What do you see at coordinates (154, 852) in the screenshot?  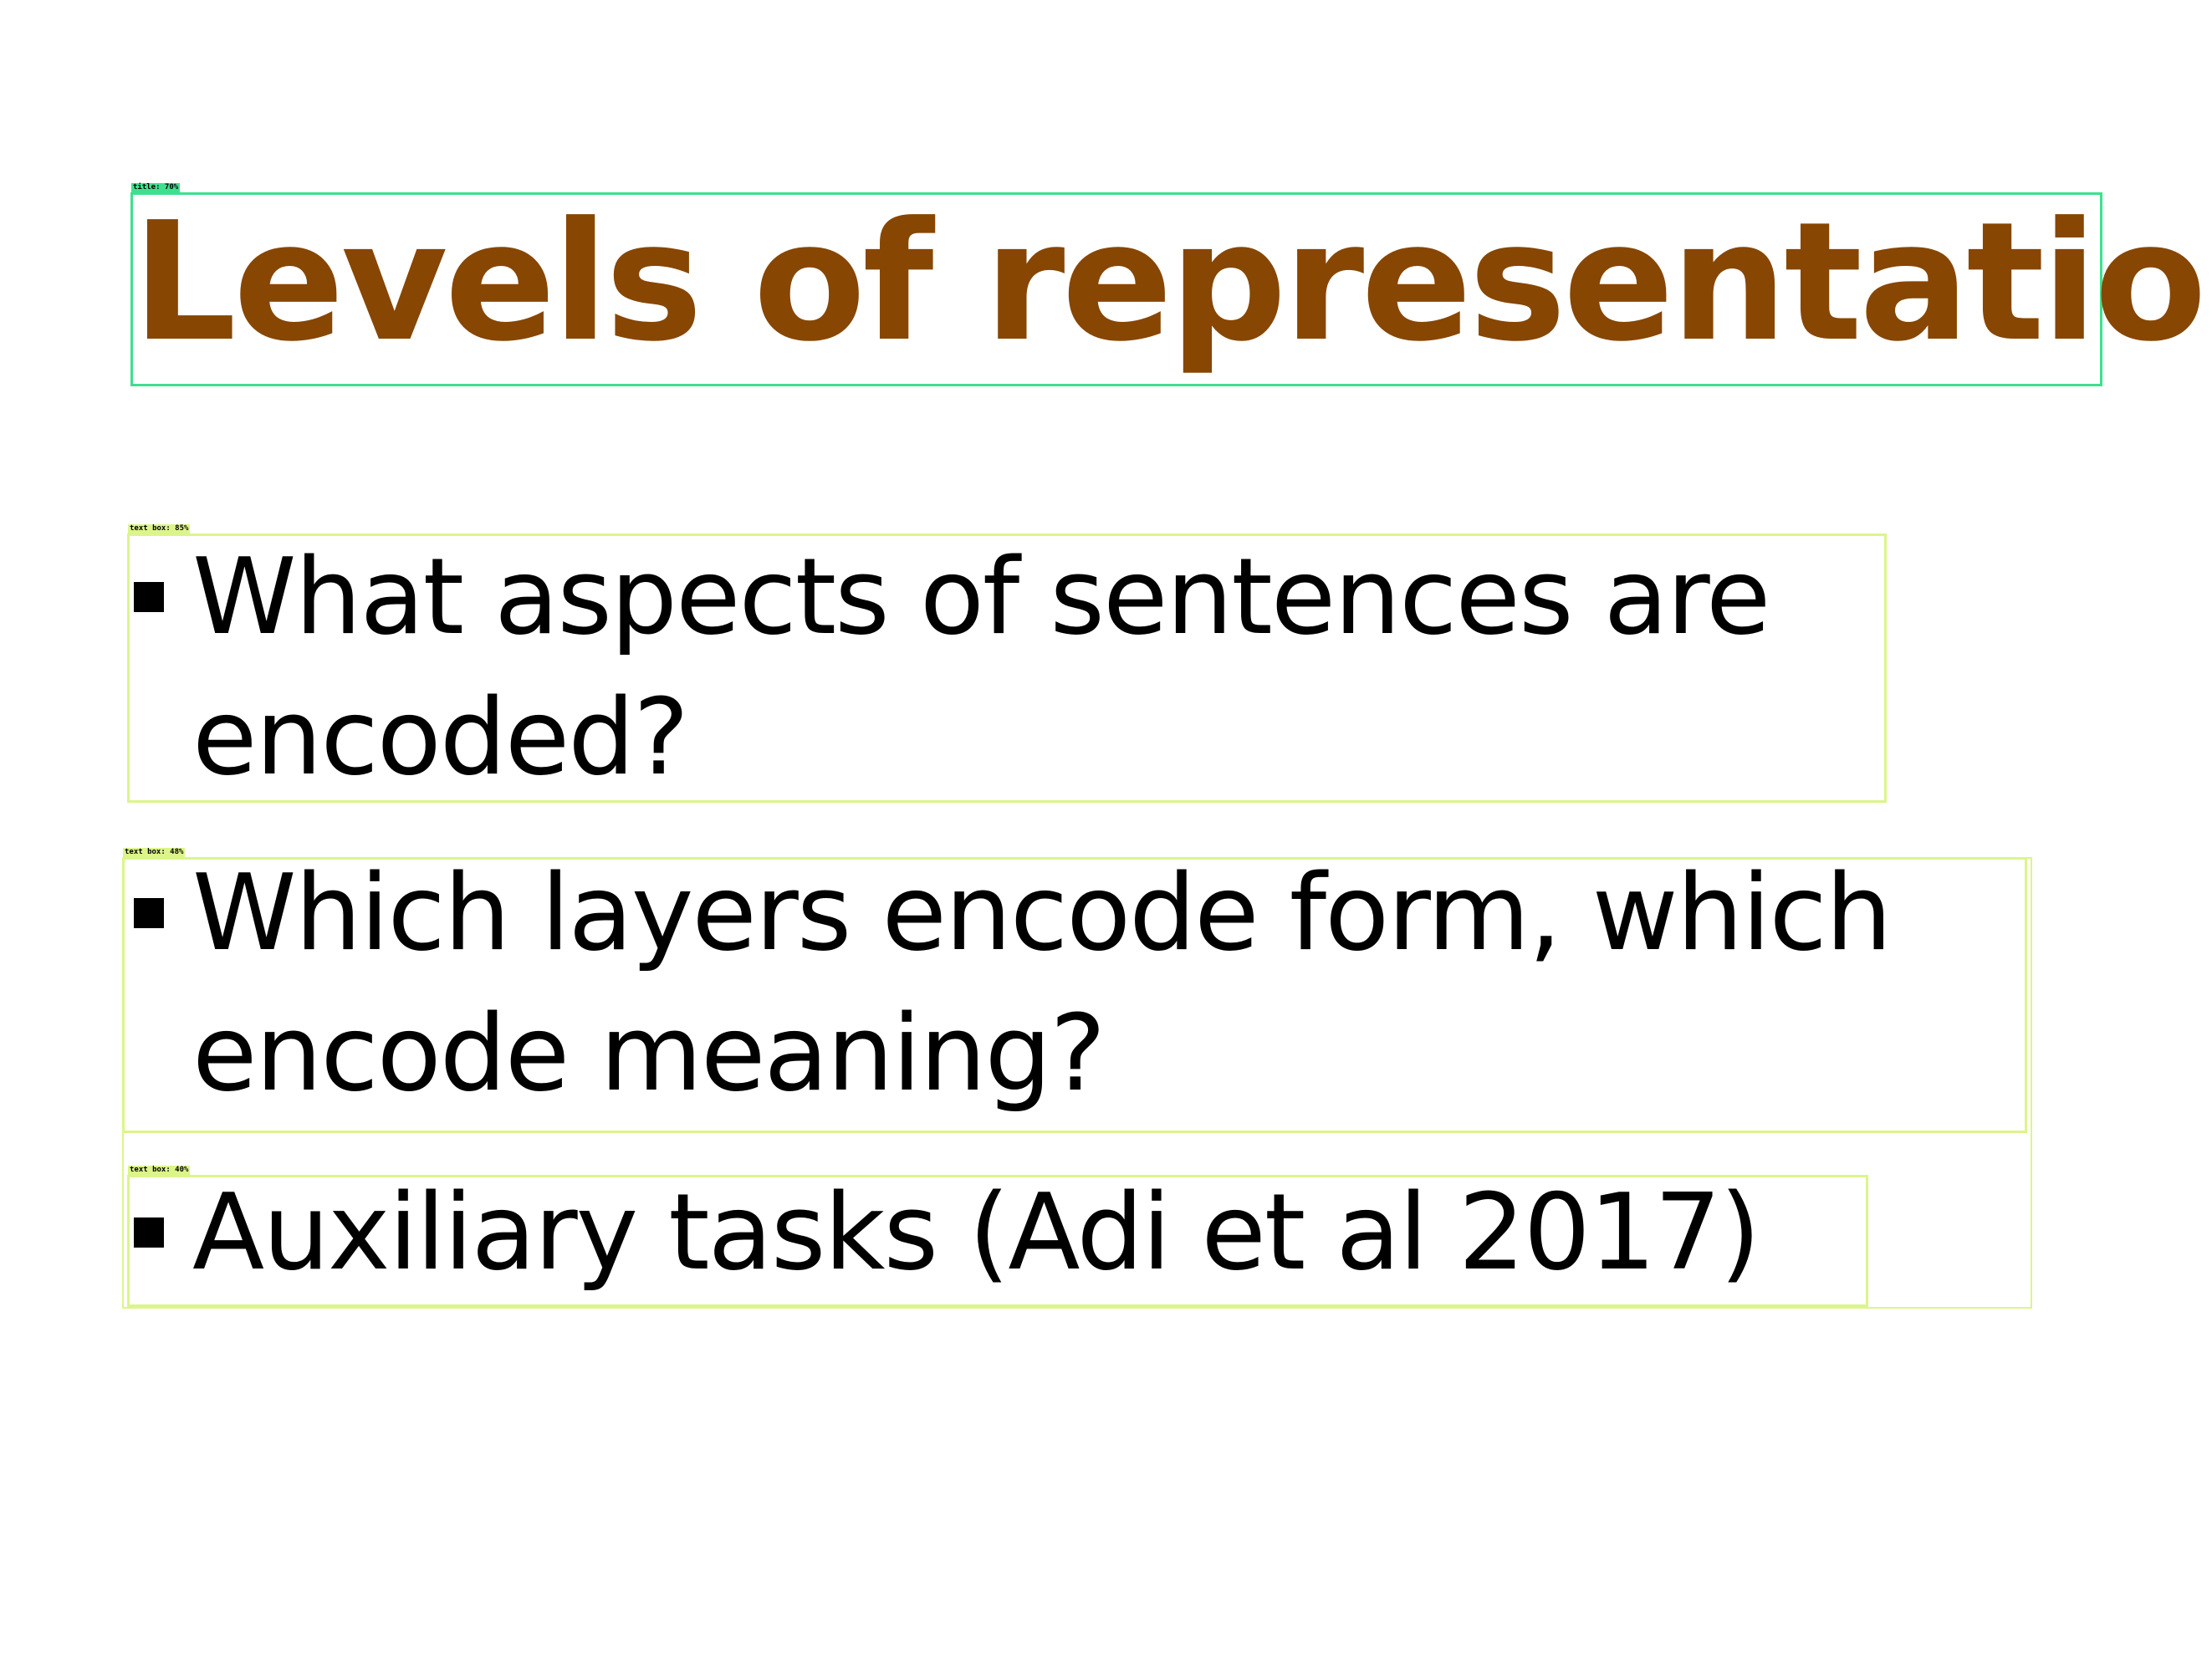 I see `text-box-label-2: text box: 48%` at bounding box center [154, 852].